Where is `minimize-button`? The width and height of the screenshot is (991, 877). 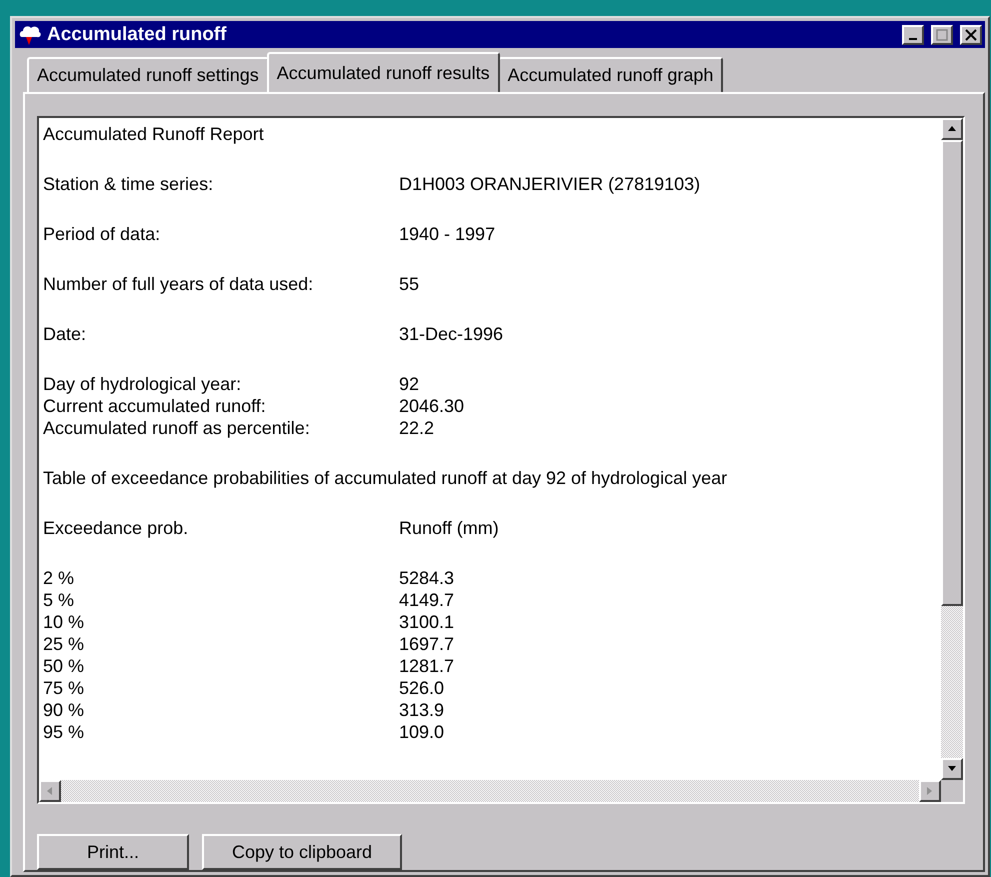 minimize-button is located at coordinates (913, 34).